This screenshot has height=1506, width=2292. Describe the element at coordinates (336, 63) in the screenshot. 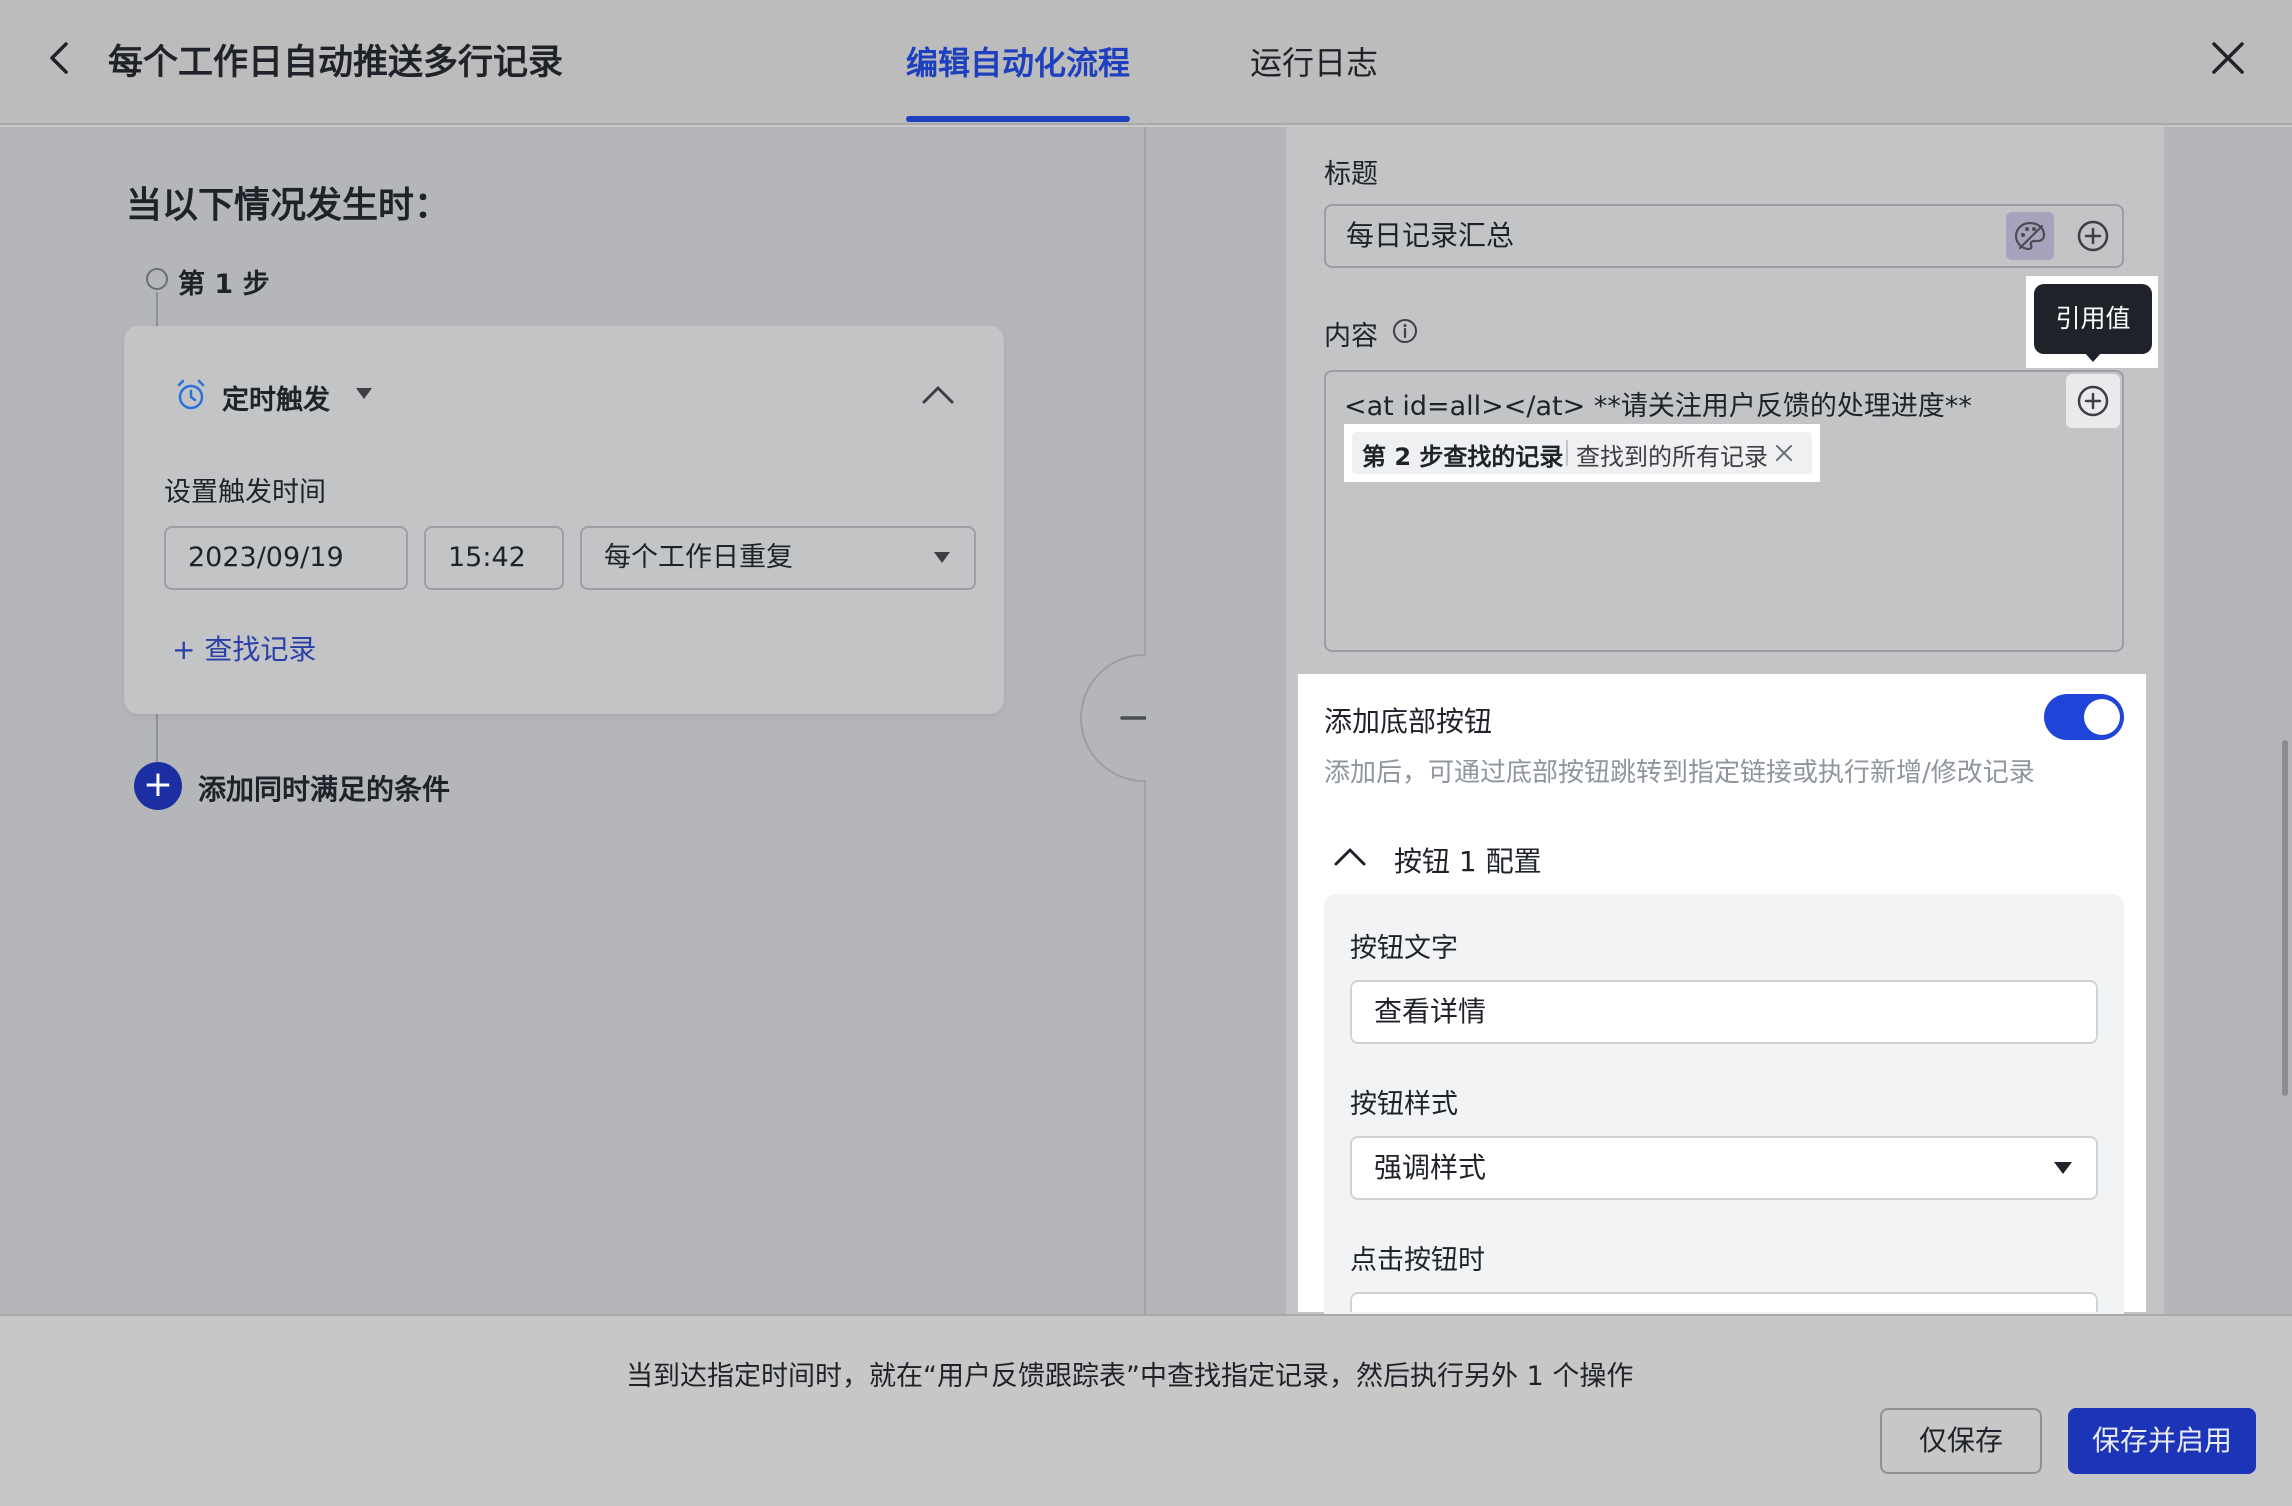

I see `page-title: 每个工作日自动推送多行记录` at that location.